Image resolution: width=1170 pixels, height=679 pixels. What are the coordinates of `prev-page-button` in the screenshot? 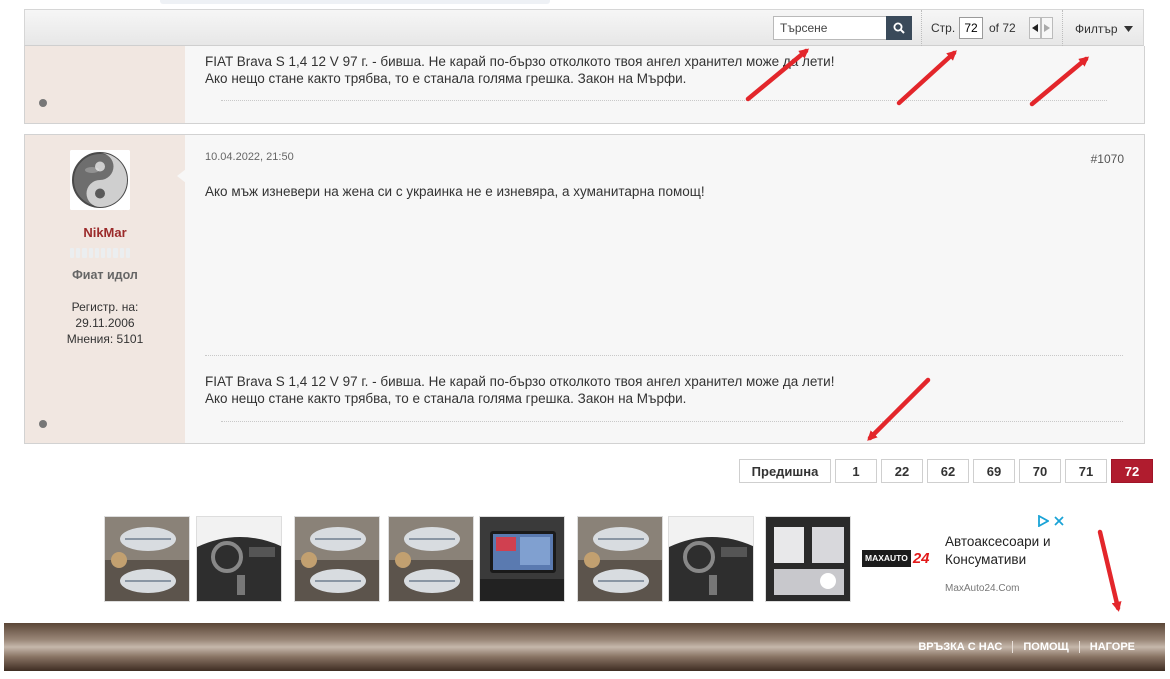 It's located at (1035, 28).